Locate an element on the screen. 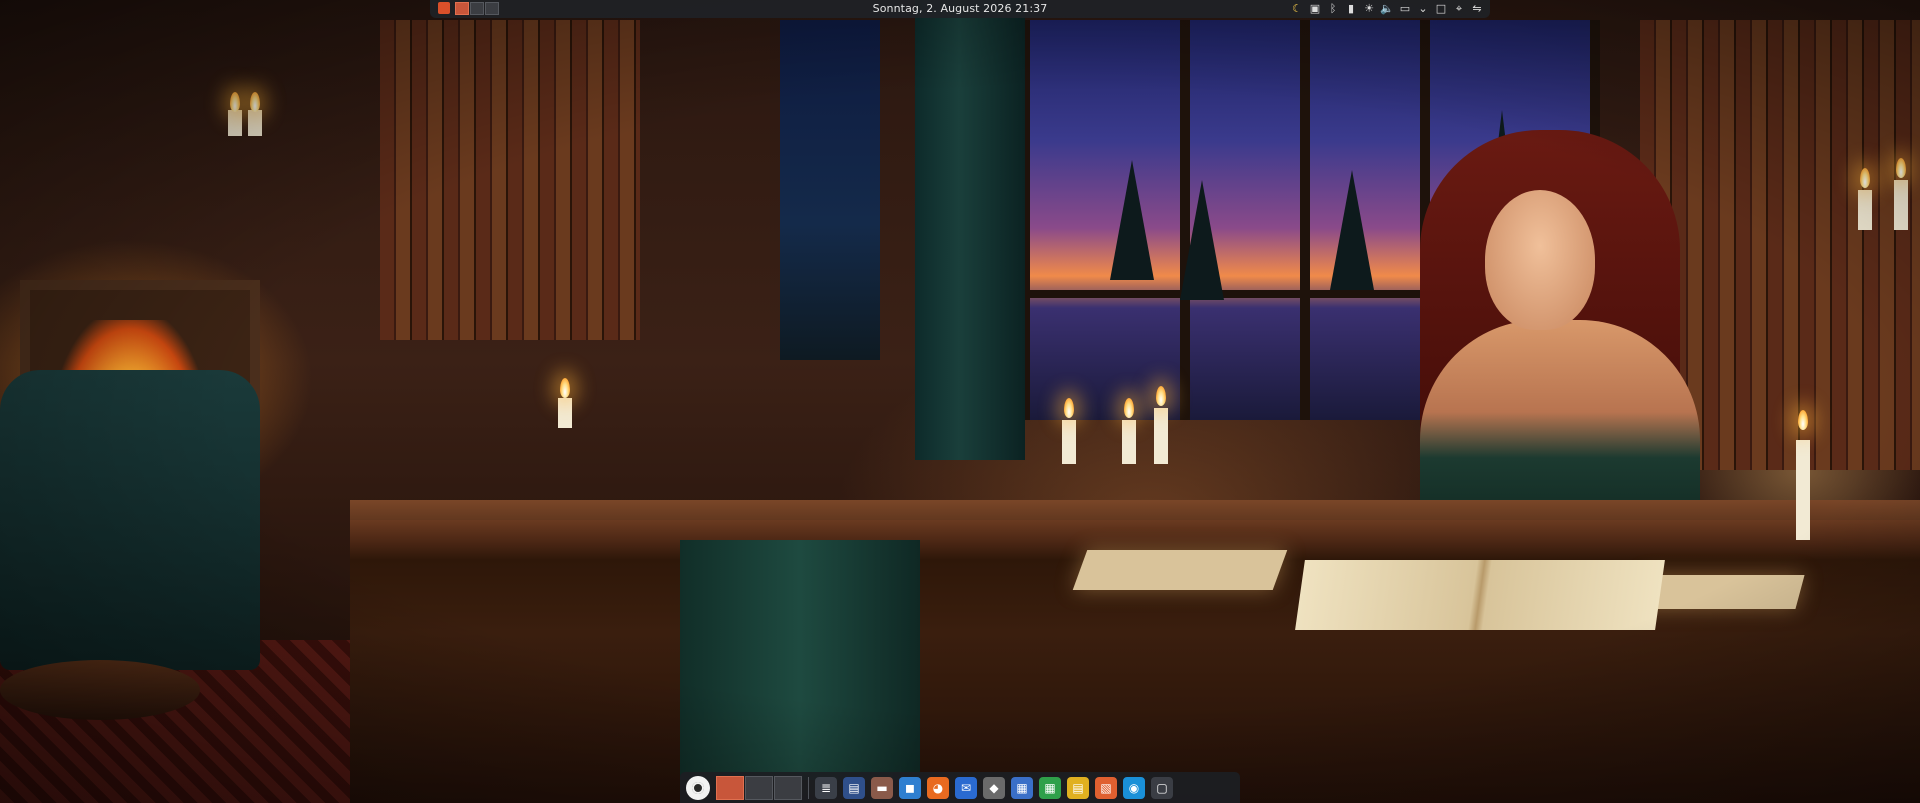 This screenshot has height=803, width=1920. system-tray: ☾ ▣ ᛒ ▮ ☀ 🔈 ▭ ⌄ □ ⌖ ⇋ is located at coordinates (1387, 8).